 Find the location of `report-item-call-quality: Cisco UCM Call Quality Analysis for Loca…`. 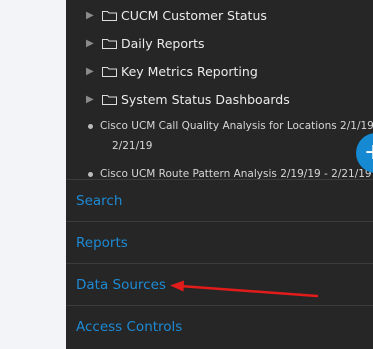

report-item-call-quality: Cisco UCM Call Quality Analysis for Loca… is located at coordinates (230, 126).